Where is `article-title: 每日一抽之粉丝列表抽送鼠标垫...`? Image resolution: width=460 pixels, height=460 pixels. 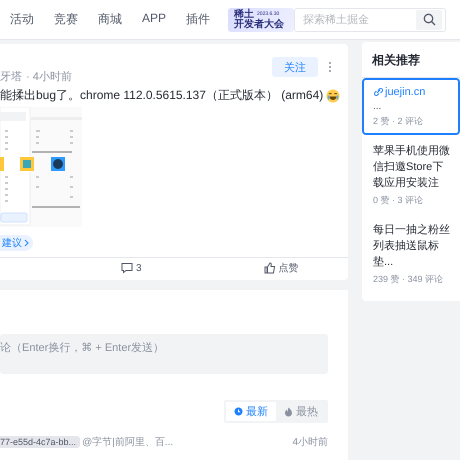 article-title: 每日一抽之粉丝列表抽送鼠标垫... is located at coordinates (412, 246).